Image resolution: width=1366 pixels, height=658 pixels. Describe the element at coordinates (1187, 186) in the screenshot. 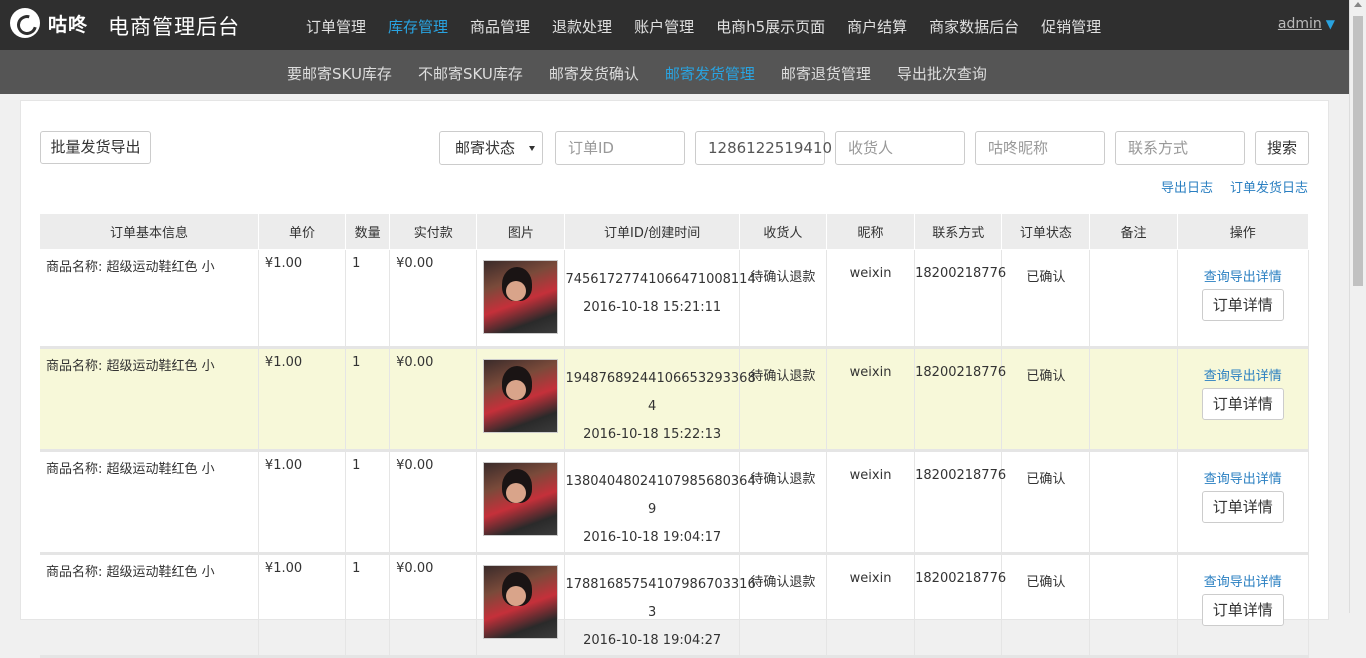

I see `export-log-link: 导出日志` at that location.